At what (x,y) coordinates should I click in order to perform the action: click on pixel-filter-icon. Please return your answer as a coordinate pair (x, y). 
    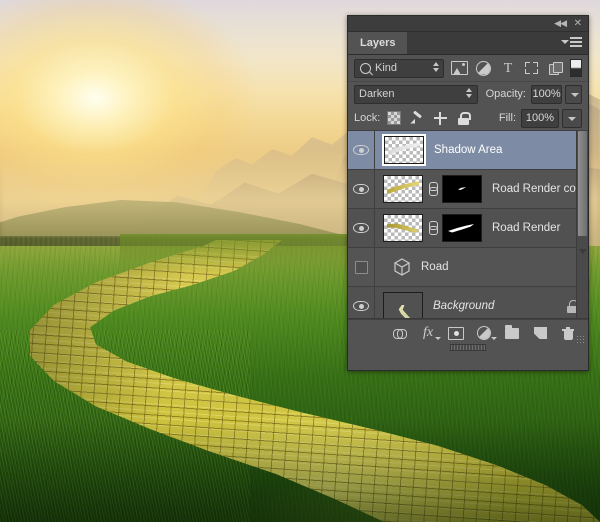
    Looking at the image, I should click on (460, 68).